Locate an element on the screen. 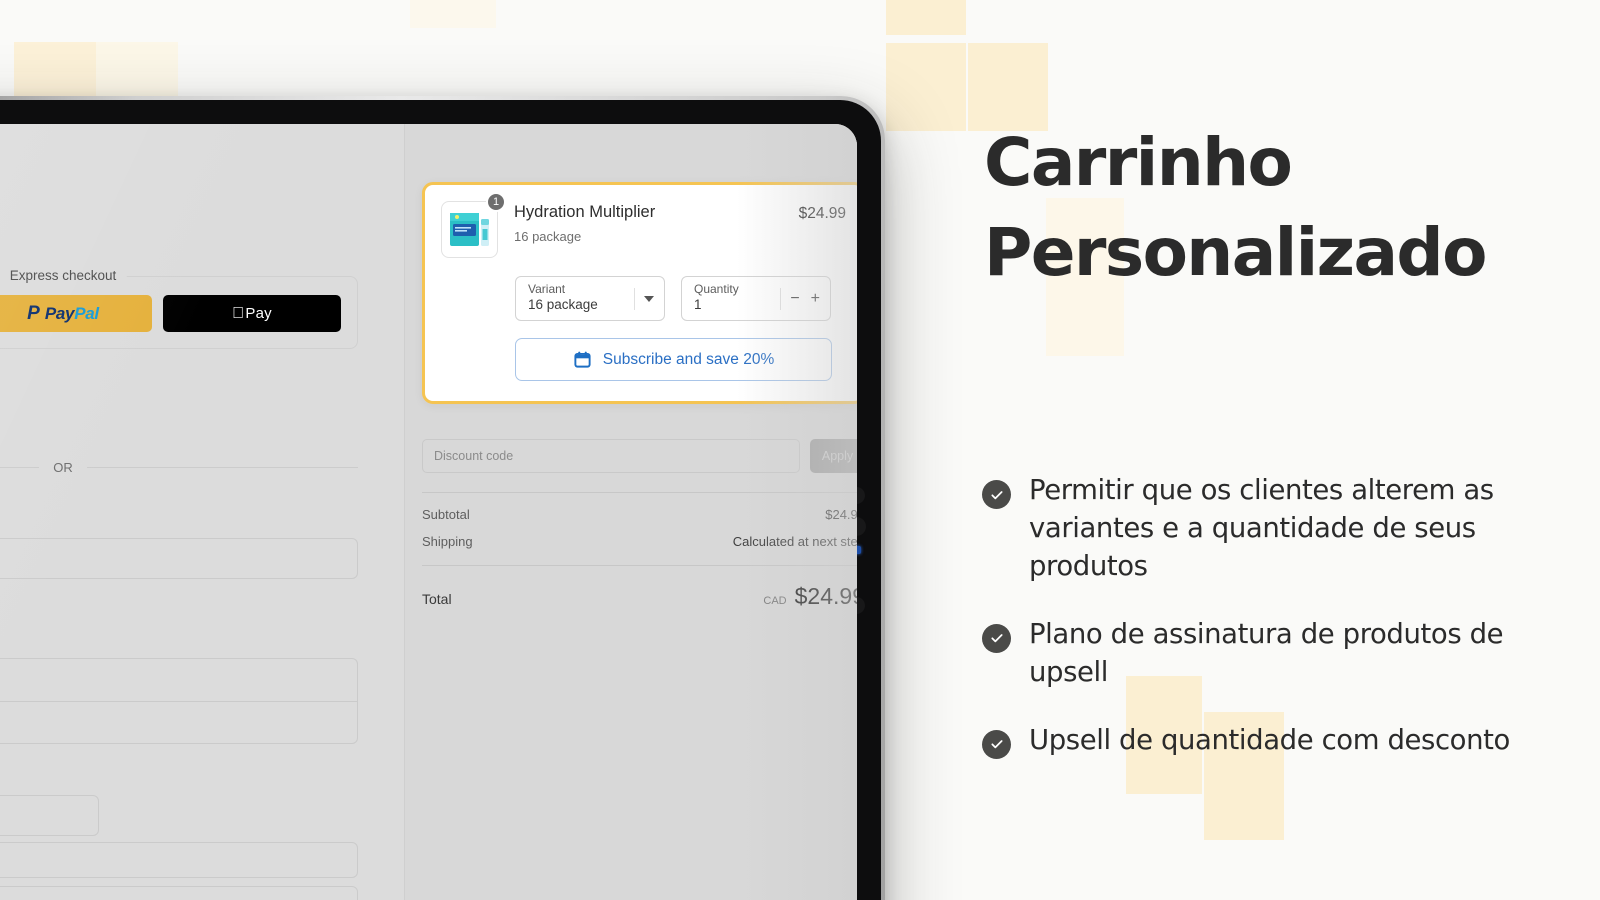 The width and height of the screenshot is (1600, 900). product-price: $24.99 is located at coordinates (822, 213).